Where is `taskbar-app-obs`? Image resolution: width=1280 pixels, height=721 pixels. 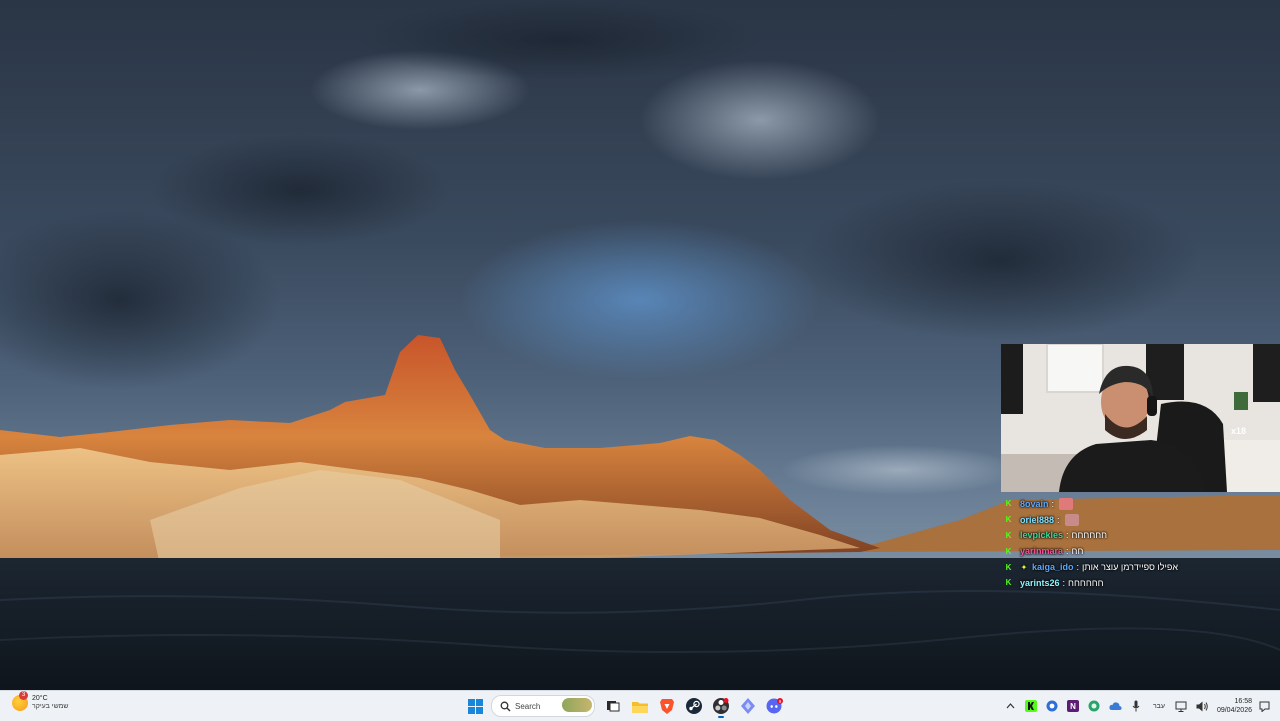
taskbar-app-obs is located at coordinates (721, 706).